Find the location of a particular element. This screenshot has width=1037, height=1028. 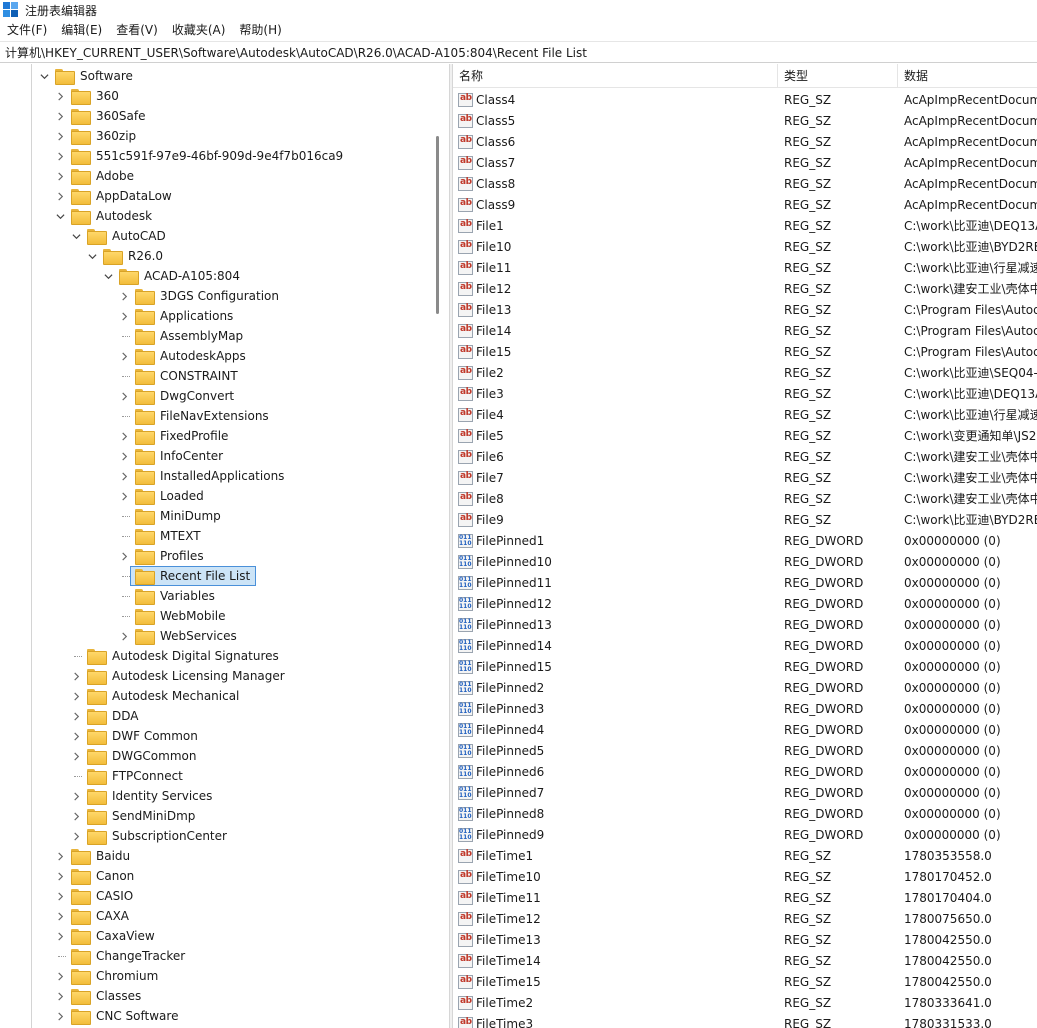

tree-node: Autodesk is located at coordinates (106, 216).